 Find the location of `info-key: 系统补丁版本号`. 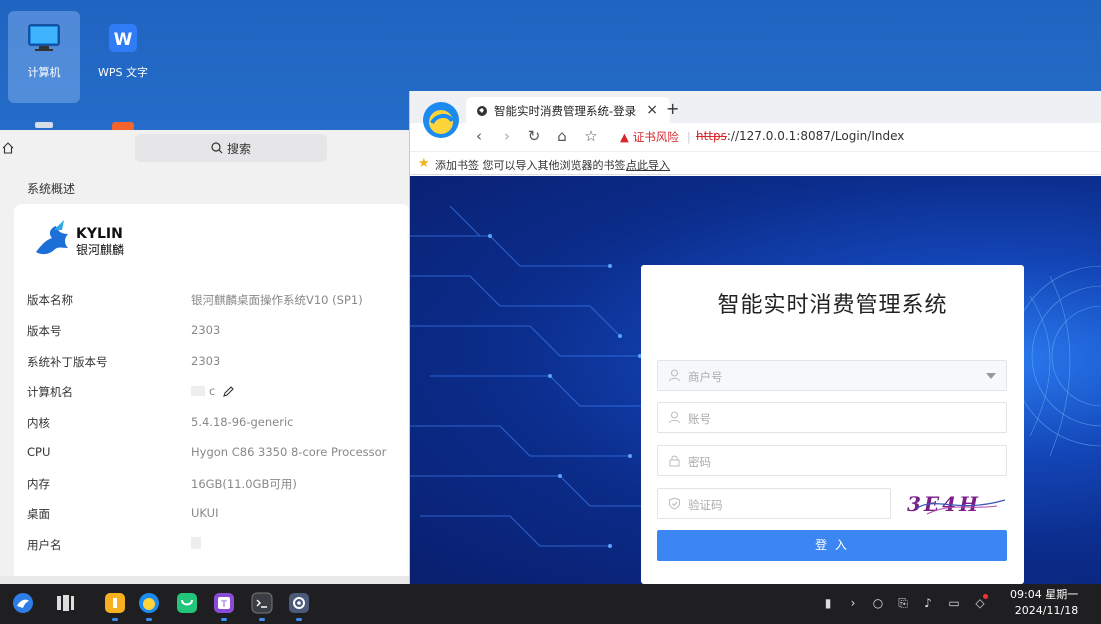

info-key: 系统补丁版本号 is located at coordinates (67, 362).